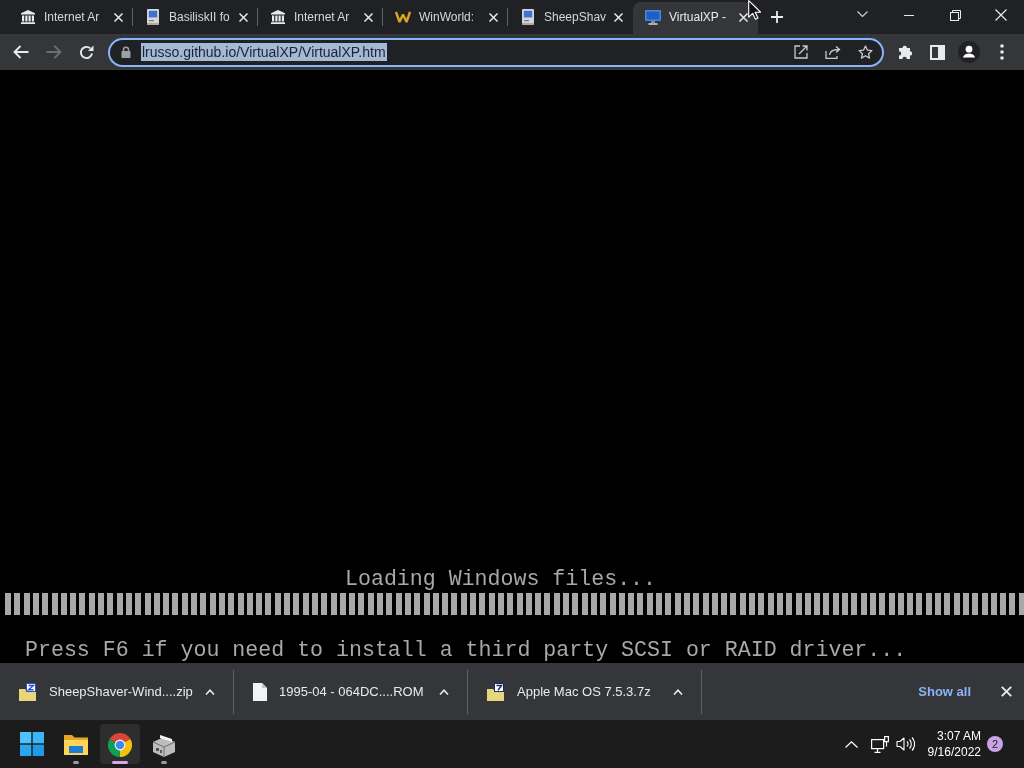  What do you see at coordinates (195, 18) in the screenshot?
I see `browser-tab: BasiliskII fo` at bounding box center [195, 18].